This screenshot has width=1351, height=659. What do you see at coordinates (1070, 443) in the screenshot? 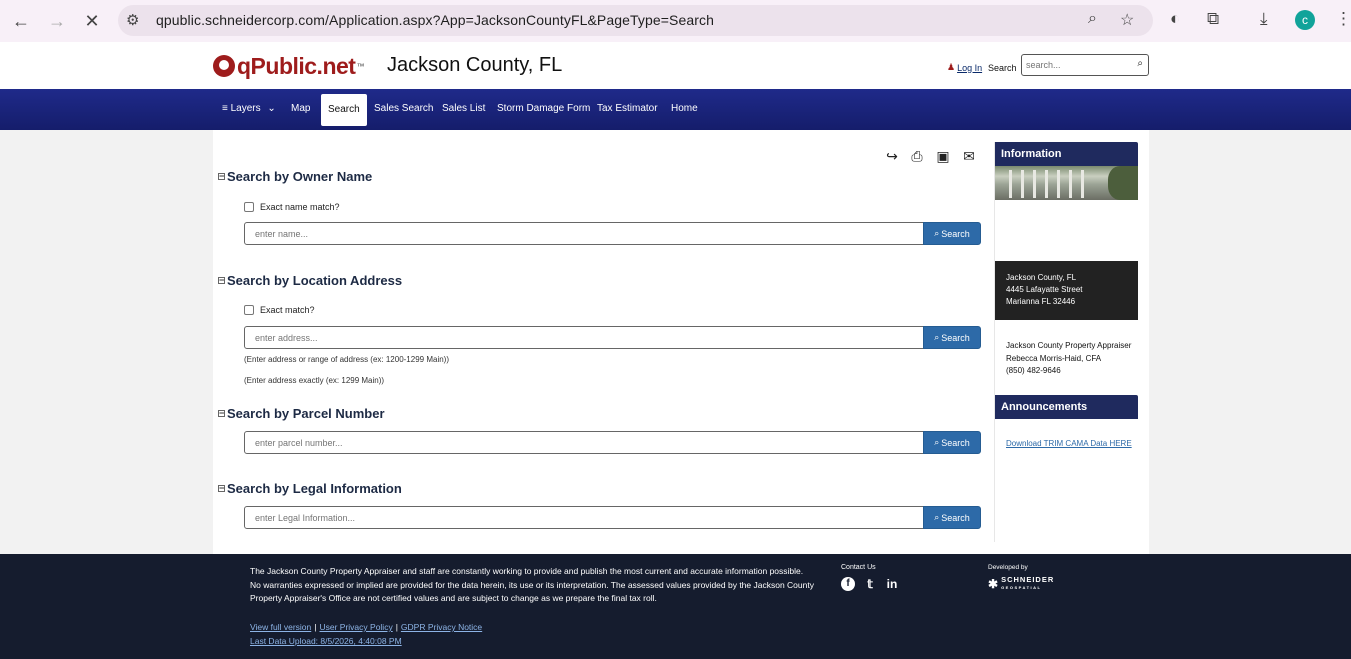
I see `download-trim-cama-link: Download TRIM CAMA Data HERE` at bounding box center [1070, 443].